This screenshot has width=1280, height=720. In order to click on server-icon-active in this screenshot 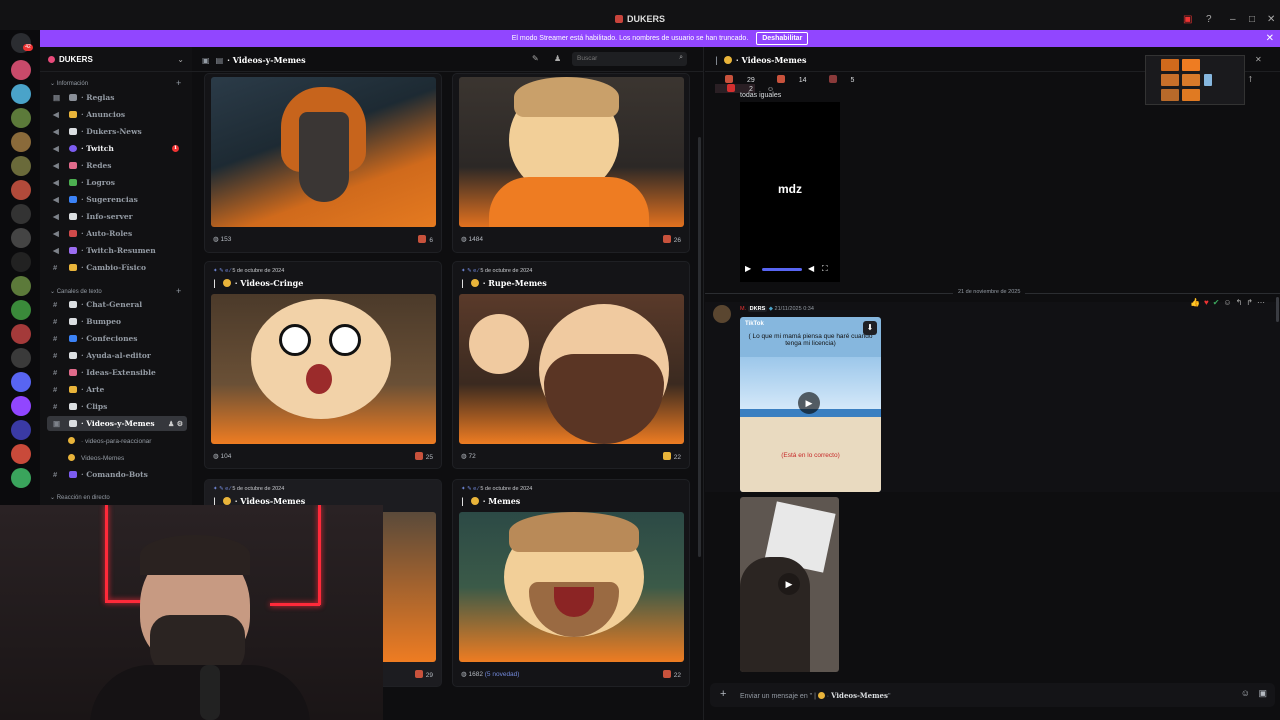, I will do `click(21, 190)`.